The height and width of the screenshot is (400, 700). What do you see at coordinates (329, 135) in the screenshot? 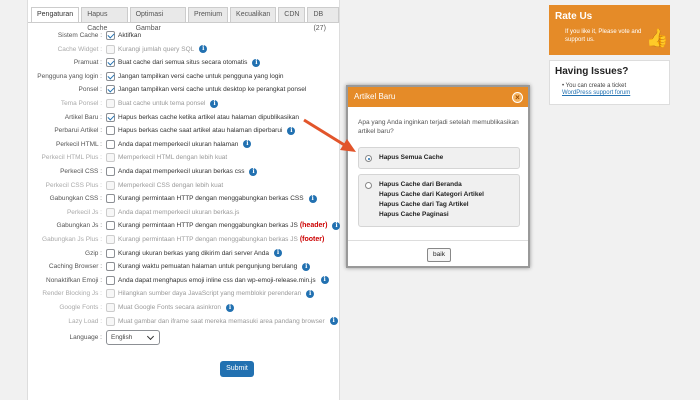
I see `pointer-arrow-icon` at bounding box center [329, 135].